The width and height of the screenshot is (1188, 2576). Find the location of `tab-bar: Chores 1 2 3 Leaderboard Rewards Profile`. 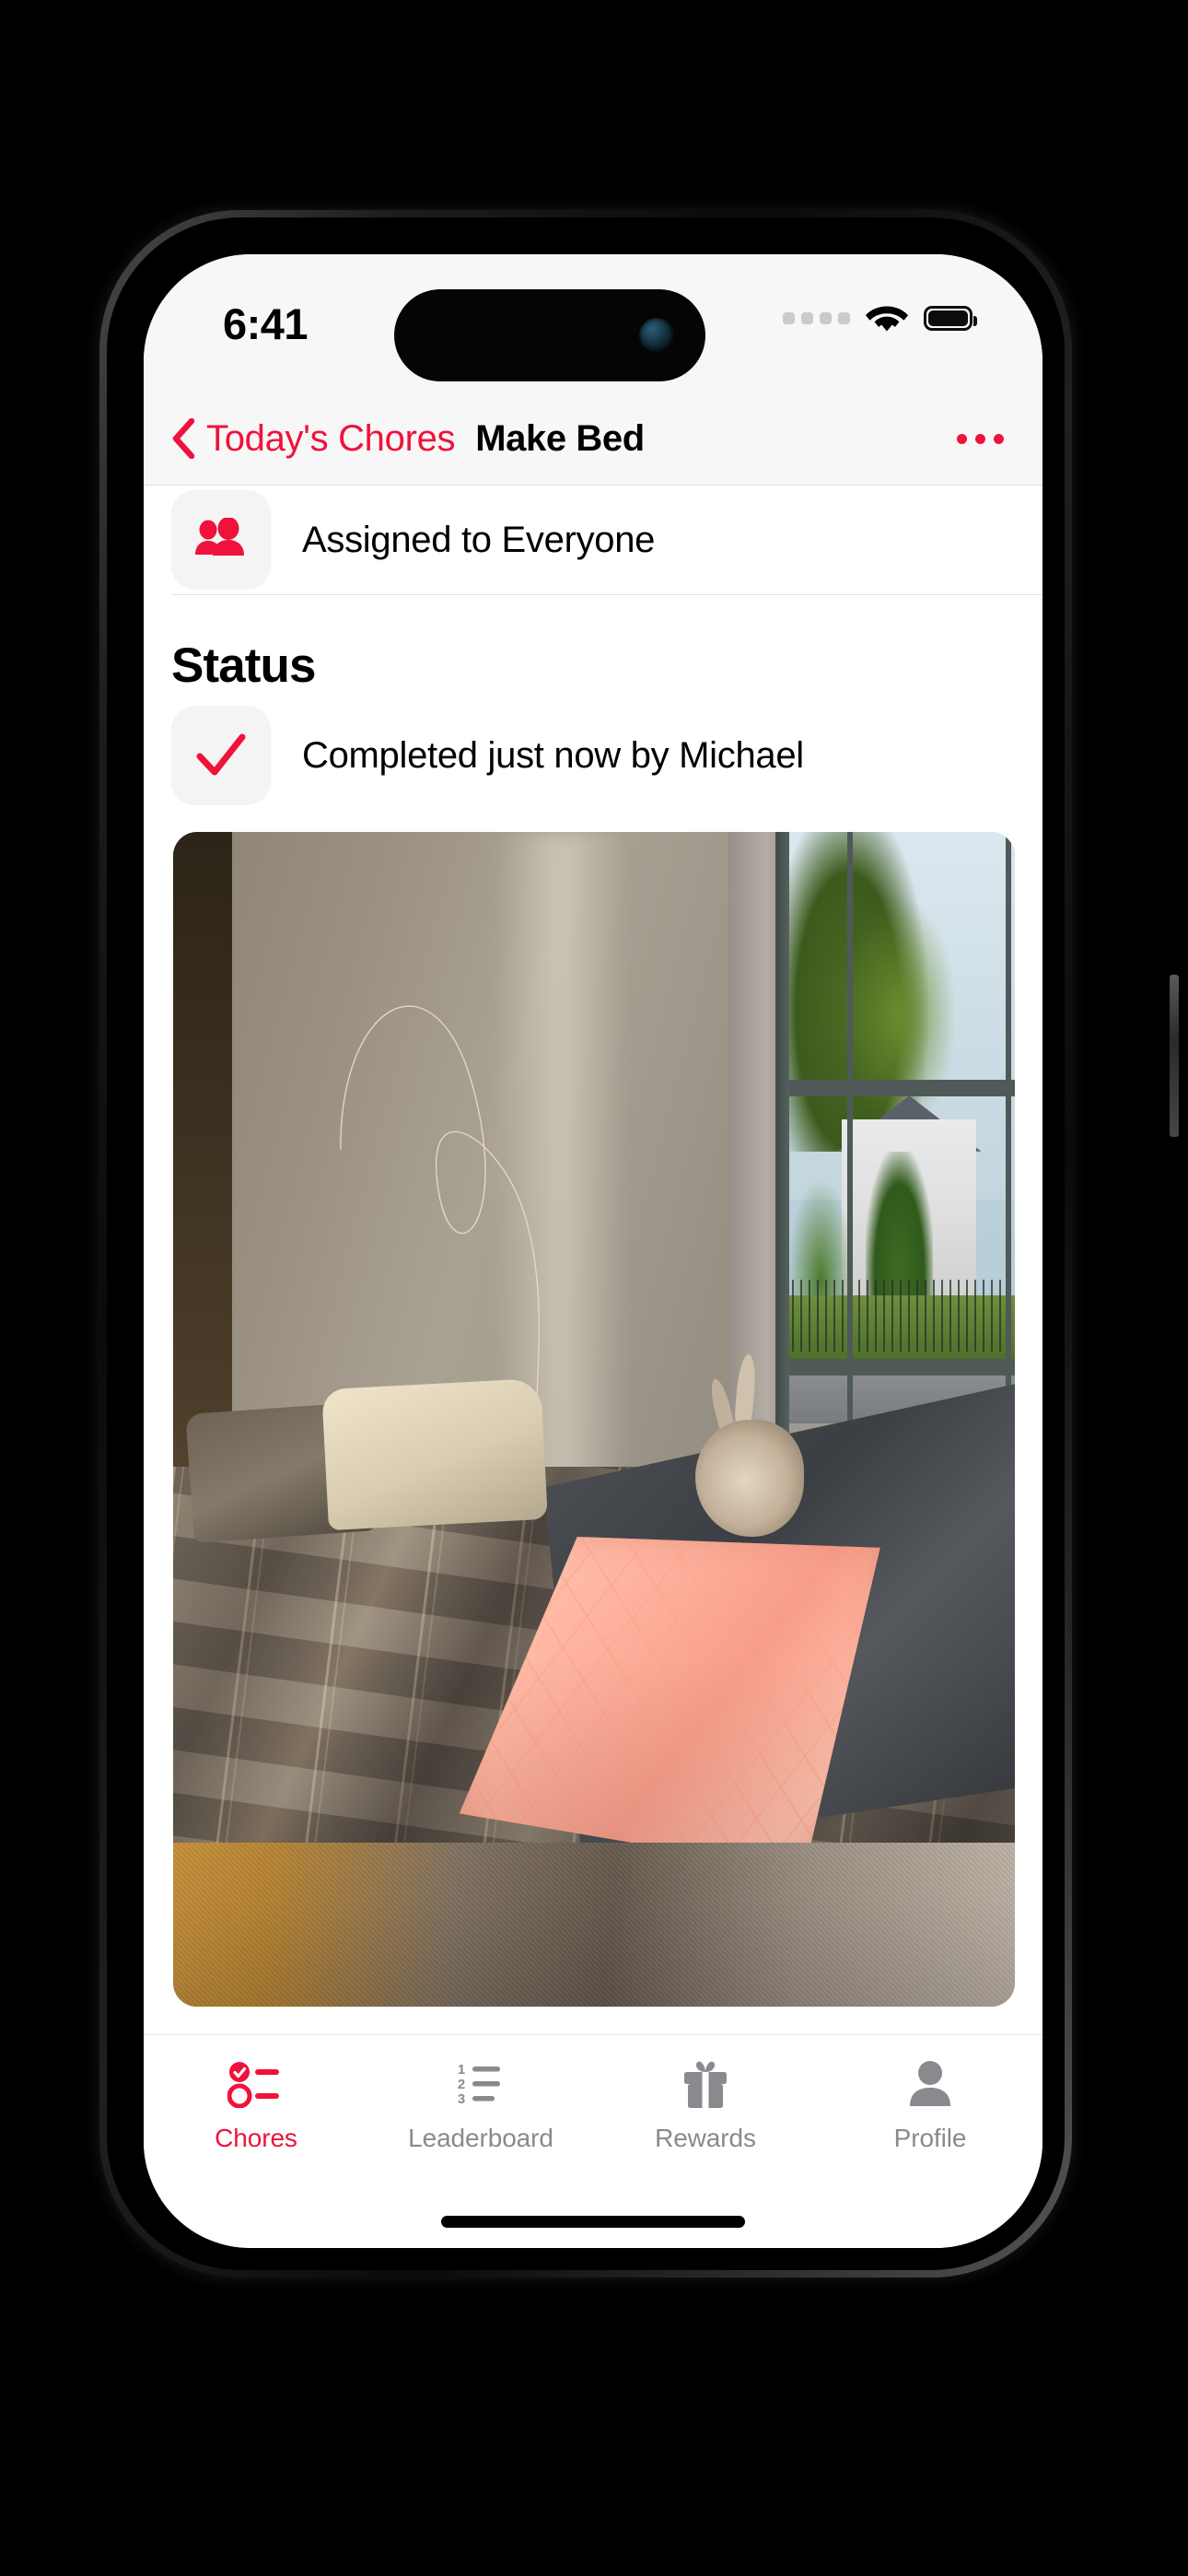

tab-bar: Chores 1 2 3 Leaderboard Rewards Profile is located at coordinates (593, 2141).